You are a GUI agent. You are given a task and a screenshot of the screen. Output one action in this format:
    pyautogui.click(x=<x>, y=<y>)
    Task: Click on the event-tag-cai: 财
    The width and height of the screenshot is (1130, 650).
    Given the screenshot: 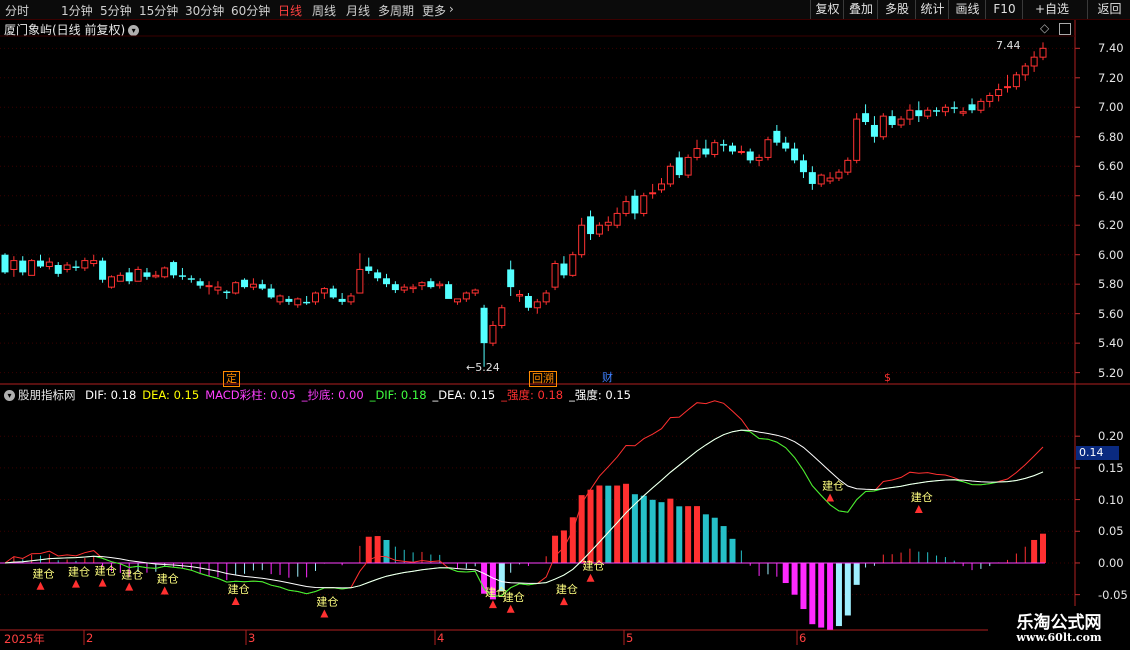 What is the action you would take?
    pyautogui.click(x=607, y=378)
    